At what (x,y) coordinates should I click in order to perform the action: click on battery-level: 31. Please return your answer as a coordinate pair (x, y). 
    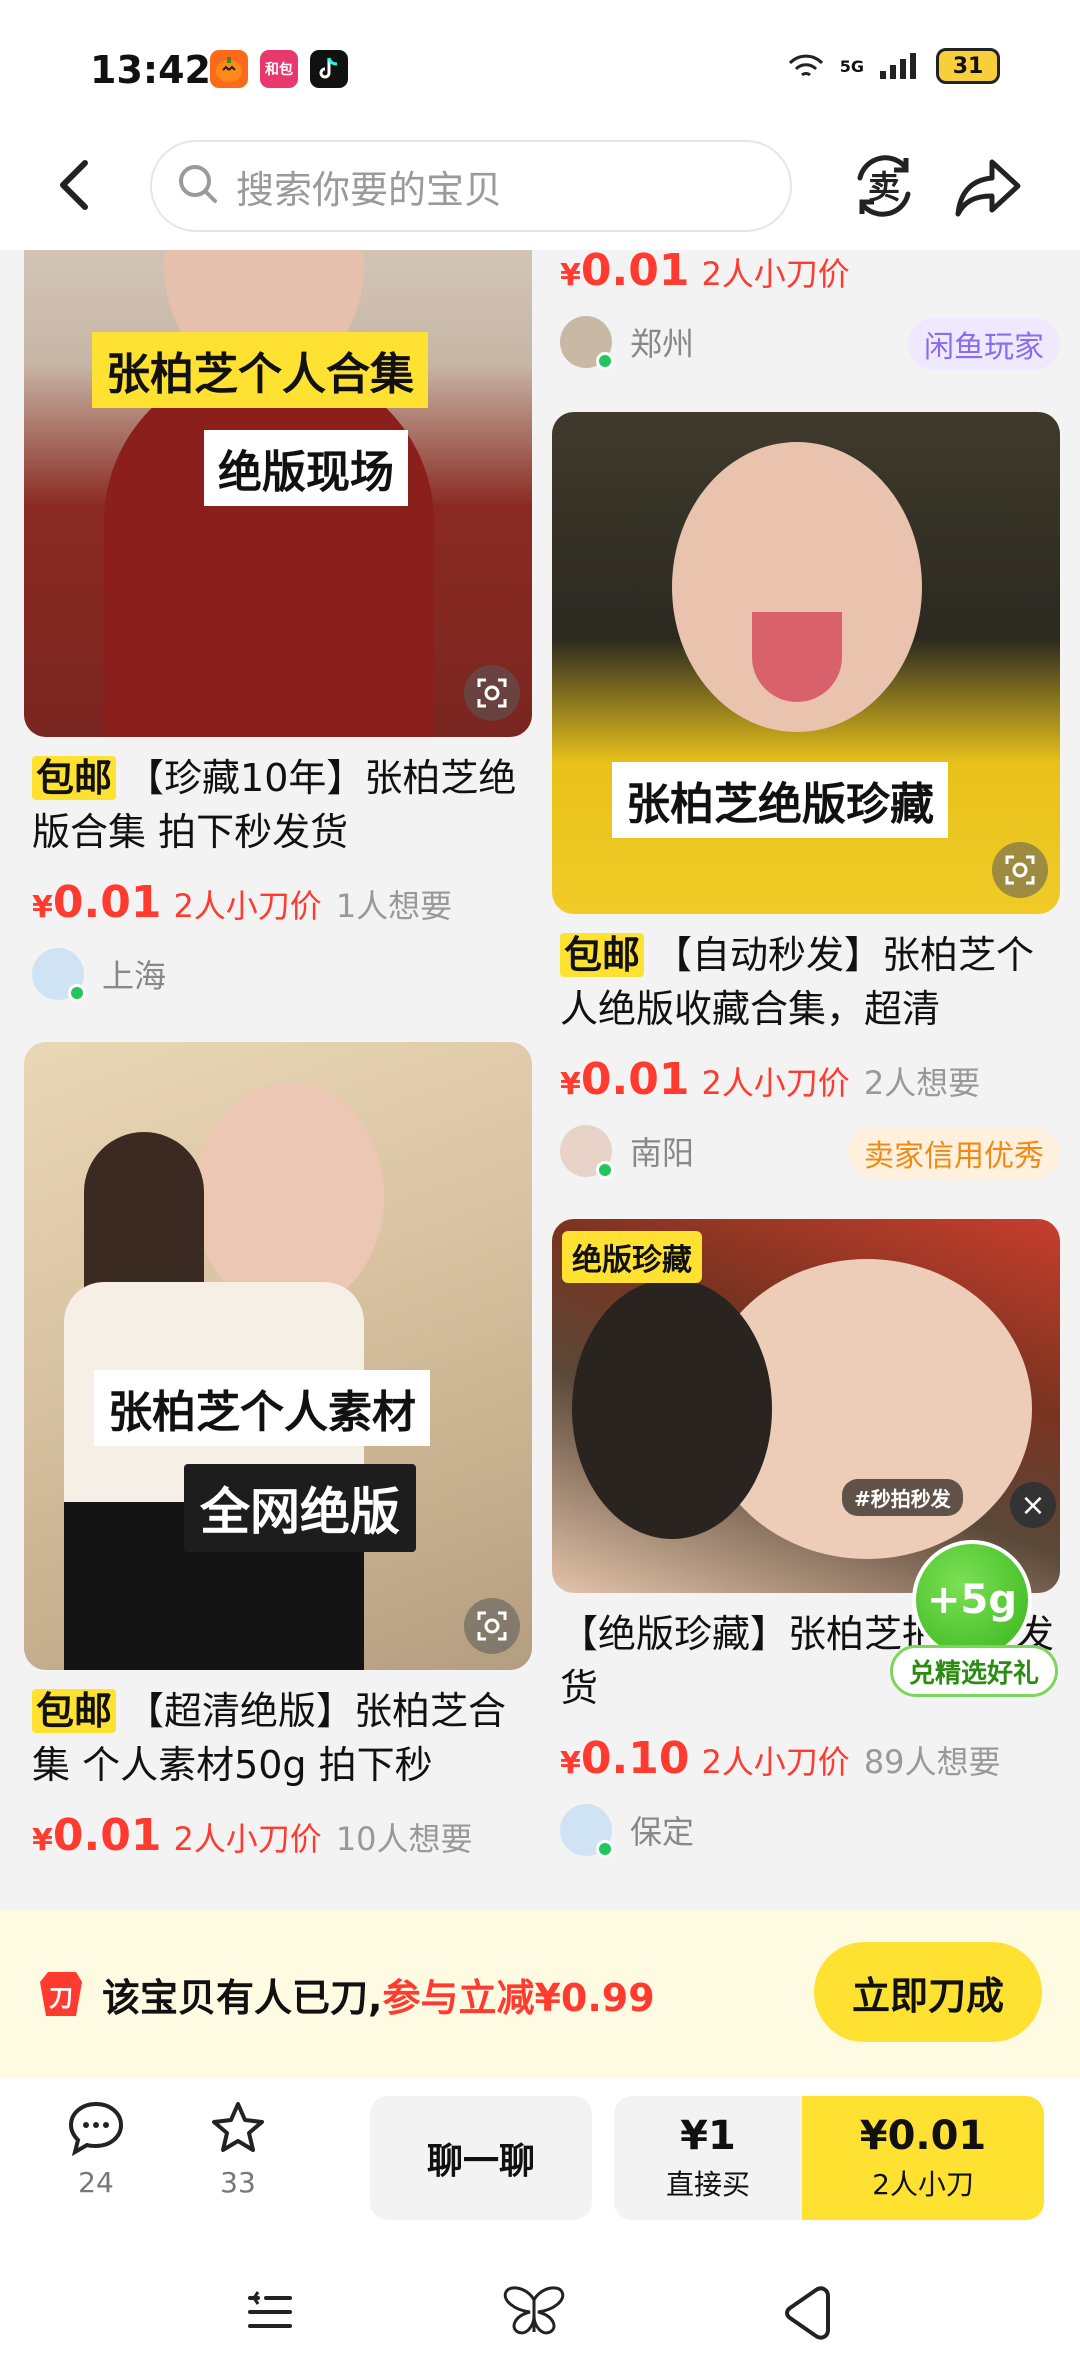
    Looking at the image, I should click on (968, 66).